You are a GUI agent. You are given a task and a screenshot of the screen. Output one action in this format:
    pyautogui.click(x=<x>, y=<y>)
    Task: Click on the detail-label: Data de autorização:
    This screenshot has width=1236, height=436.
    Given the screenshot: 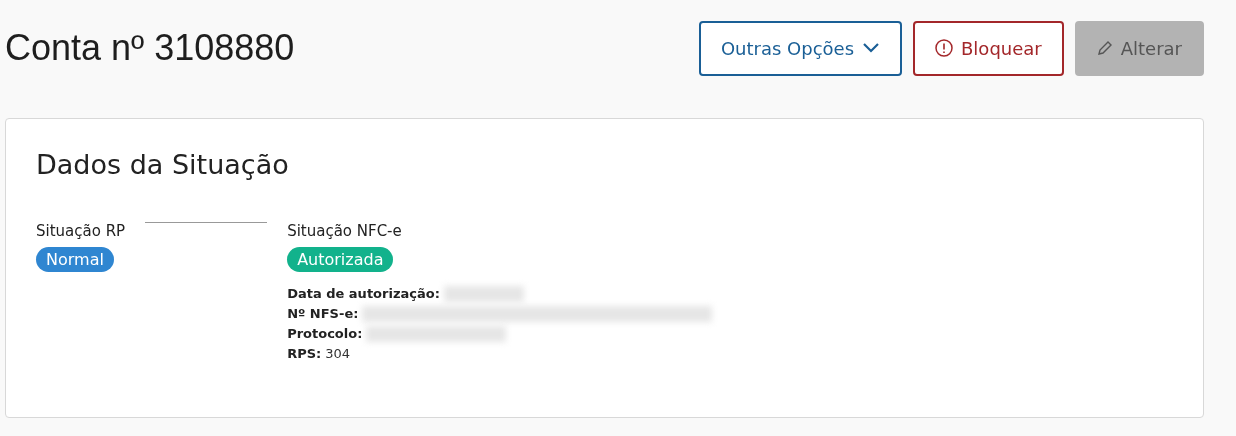 What is the action you would take?
    pyautogui.click(x=363, y=294)
    